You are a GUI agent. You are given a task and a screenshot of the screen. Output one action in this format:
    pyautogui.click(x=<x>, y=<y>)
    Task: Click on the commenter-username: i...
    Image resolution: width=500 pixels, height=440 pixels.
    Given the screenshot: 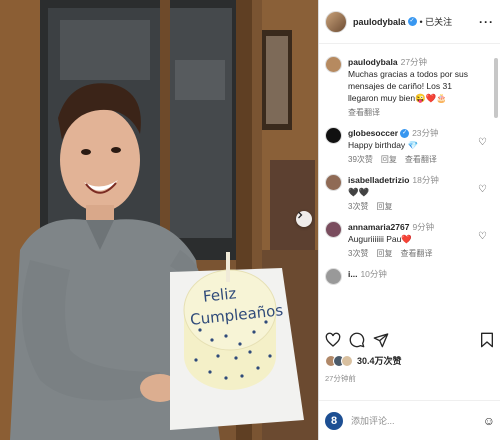 What is the action you would take?
    pyautogui.click(x=352, y=274)
    